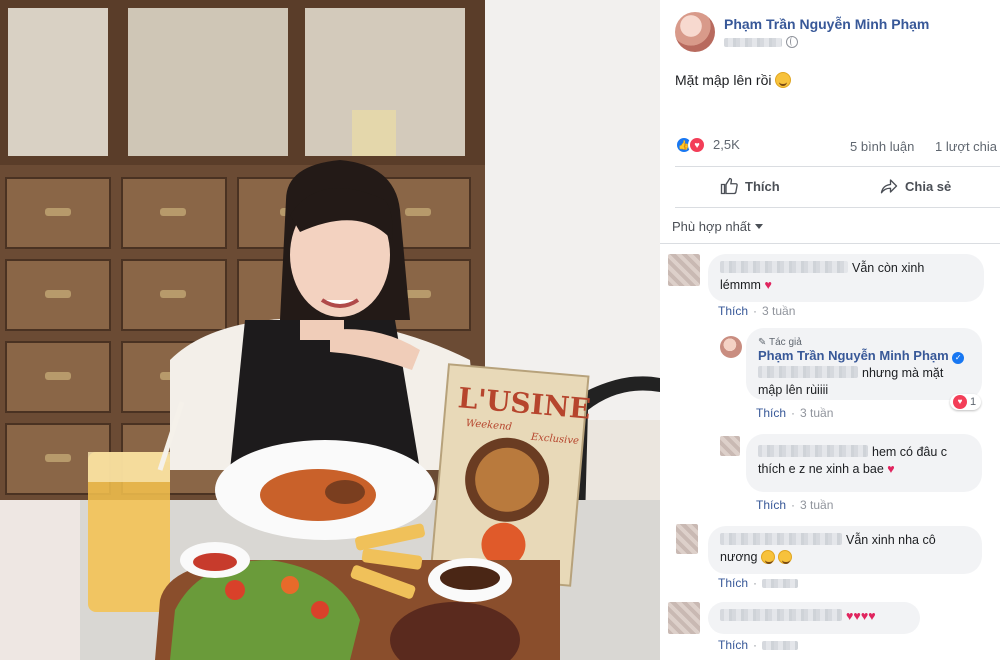 The image size is (1000, 660). Describe the element at coordinates (837, 186) in the screenshot. I see `post-actions: Thích Chia sẻ` at that location.